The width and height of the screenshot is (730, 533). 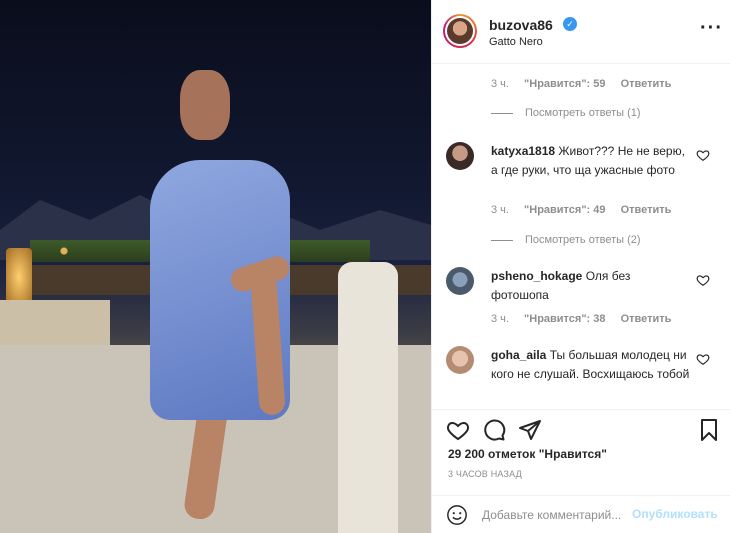 I want to click on comment-meta: 3 ч. "Нравится": 38 Ответить, so click(x=581, y=319).